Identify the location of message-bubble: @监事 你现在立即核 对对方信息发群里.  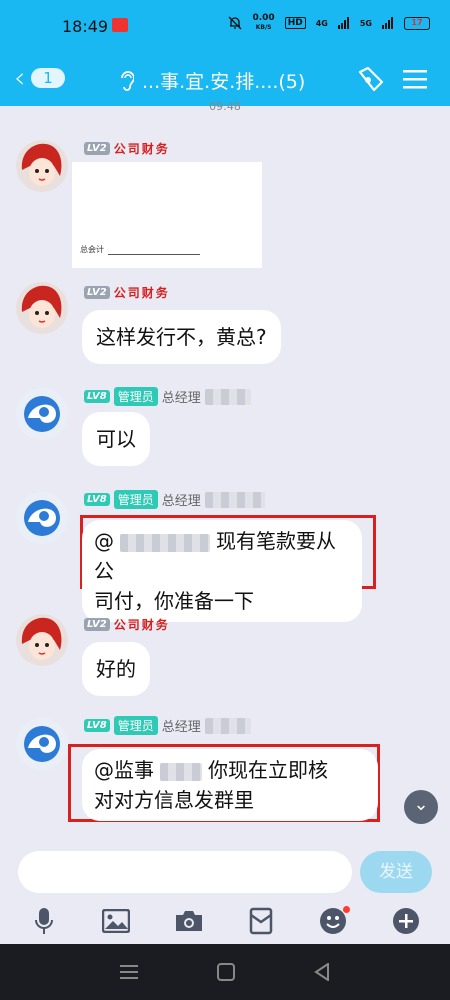
(230, 785).